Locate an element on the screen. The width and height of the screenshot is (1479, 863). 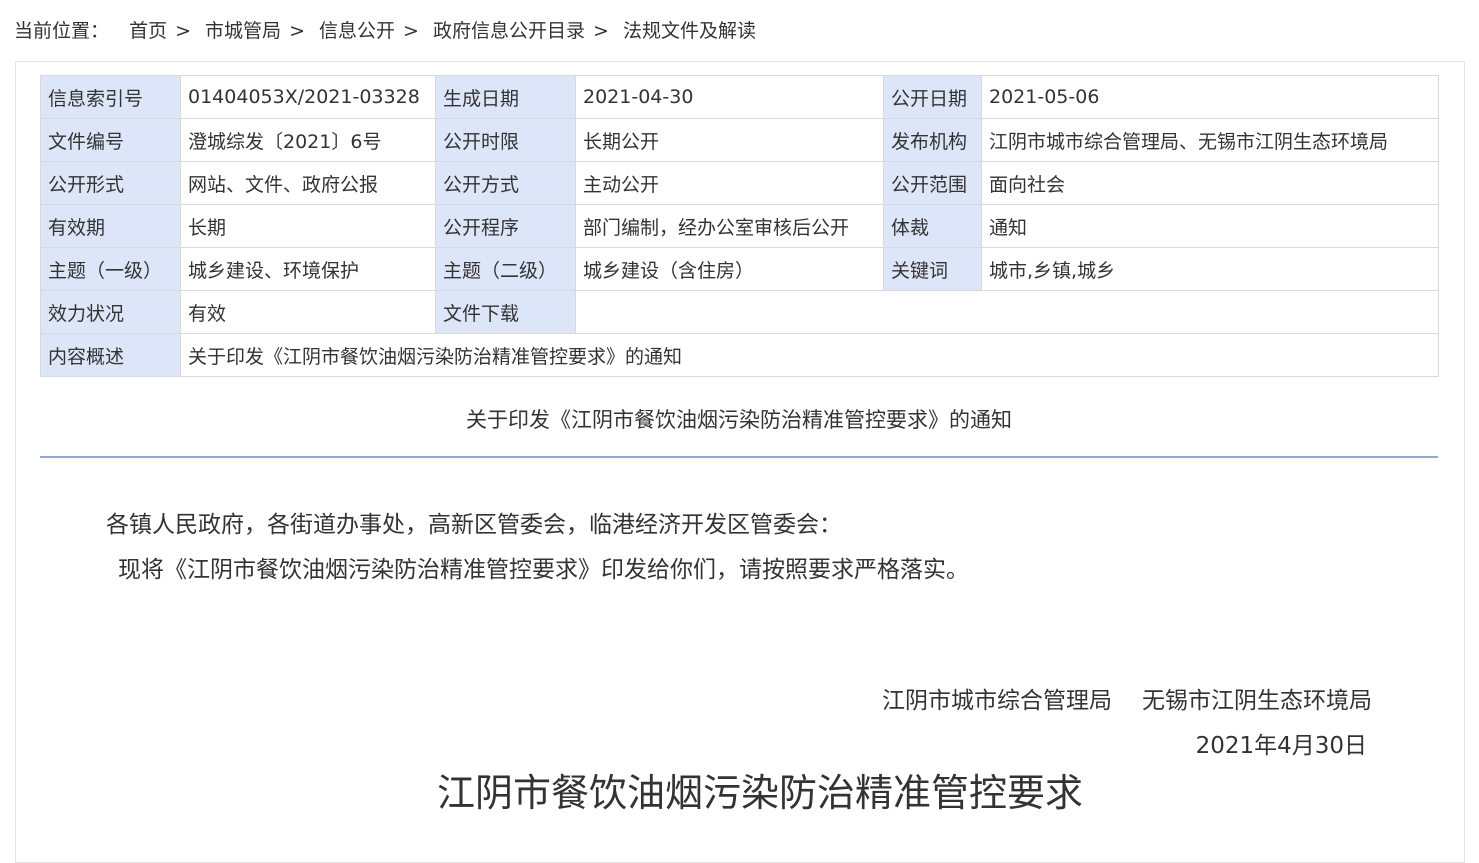
procedure-value: 部门编制，经办公室审核后公开 is located at coordinates (729, 226).